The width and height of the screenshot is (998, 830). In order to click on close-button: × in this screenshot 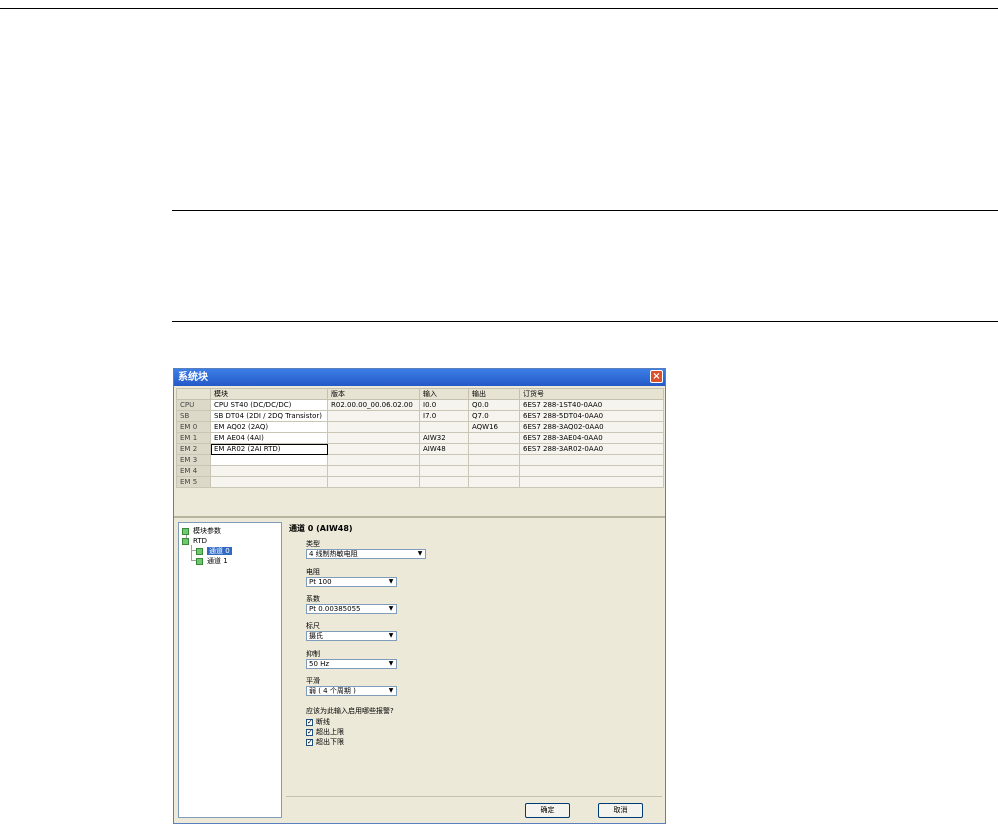, I will do `click(656, 376)`.